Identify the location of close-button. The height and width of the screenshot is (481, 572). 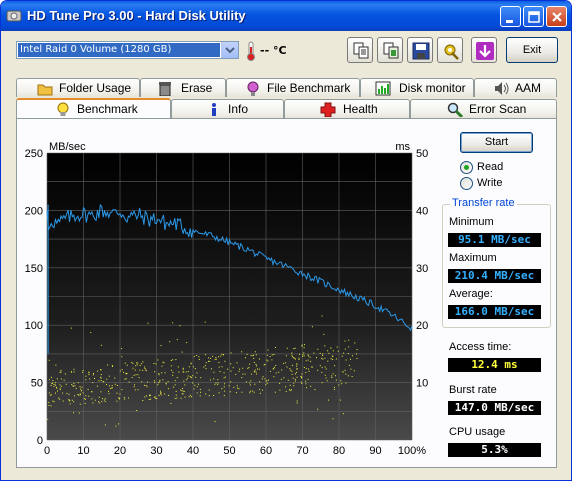
(556, 16).